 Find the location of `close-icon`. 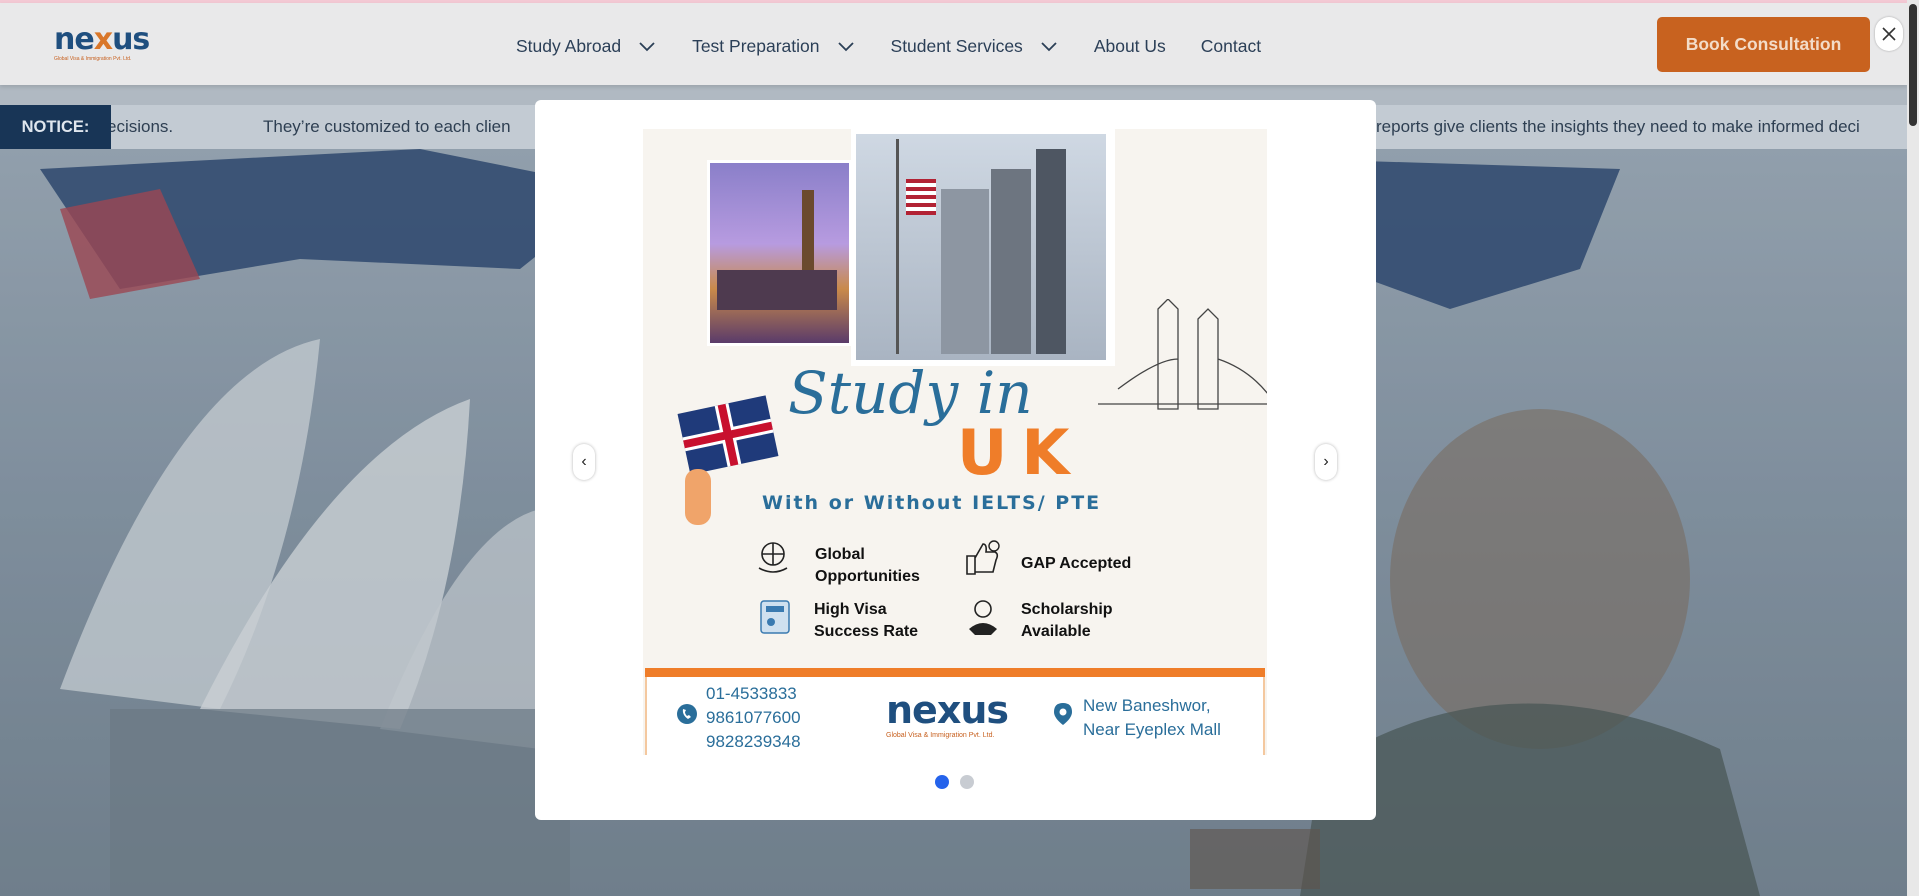

close-icon is located at coordinates (1889, 34).